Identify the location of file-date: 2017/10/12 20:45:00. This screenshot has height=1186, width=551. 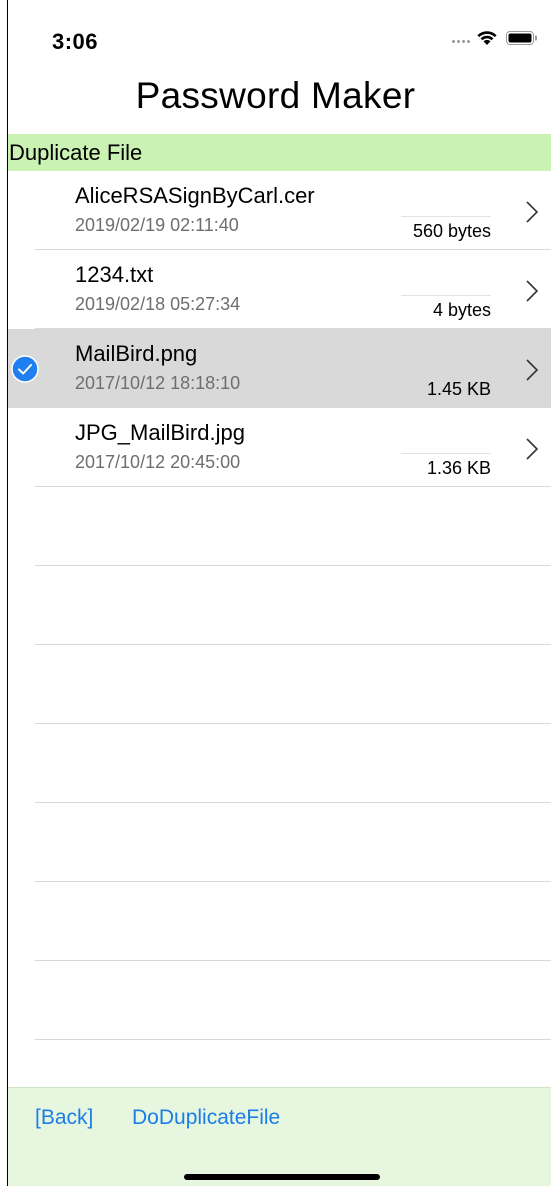
(158, 462).